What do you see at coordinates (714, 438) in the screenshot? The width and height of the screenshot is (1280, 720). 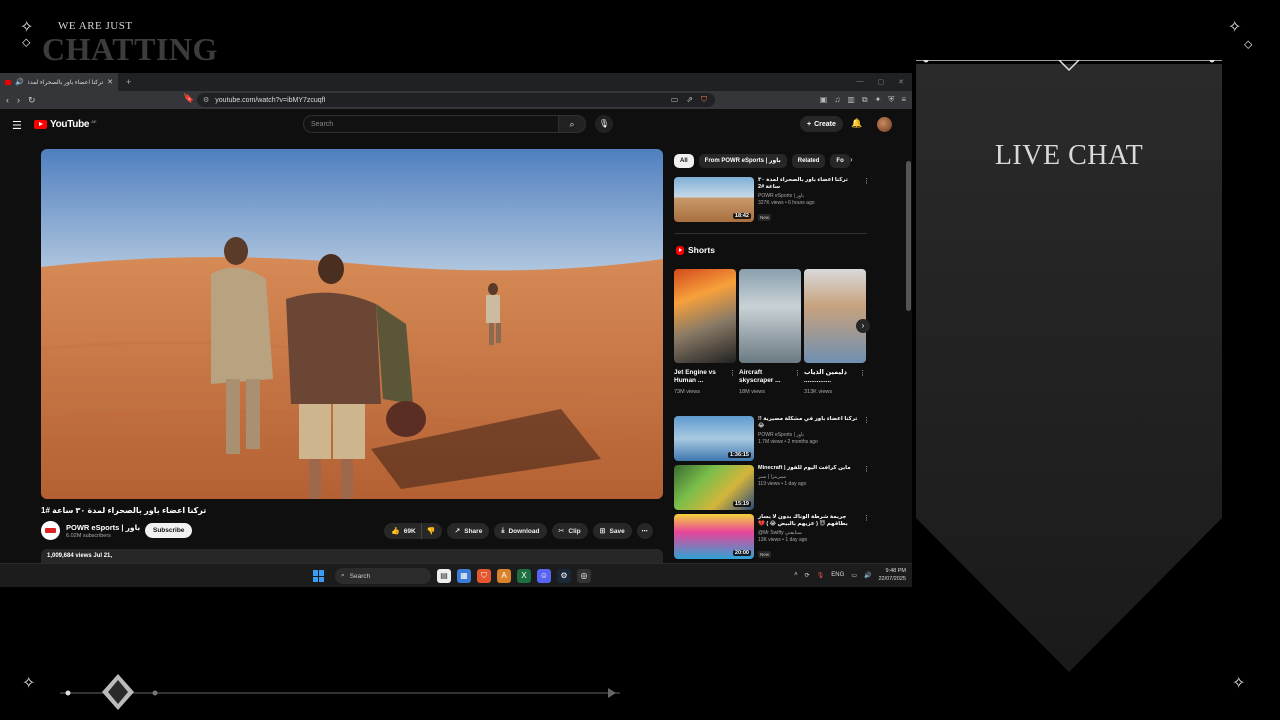 I see `video-thumbnail: 1:36:15` at bounding box center [714, 438].